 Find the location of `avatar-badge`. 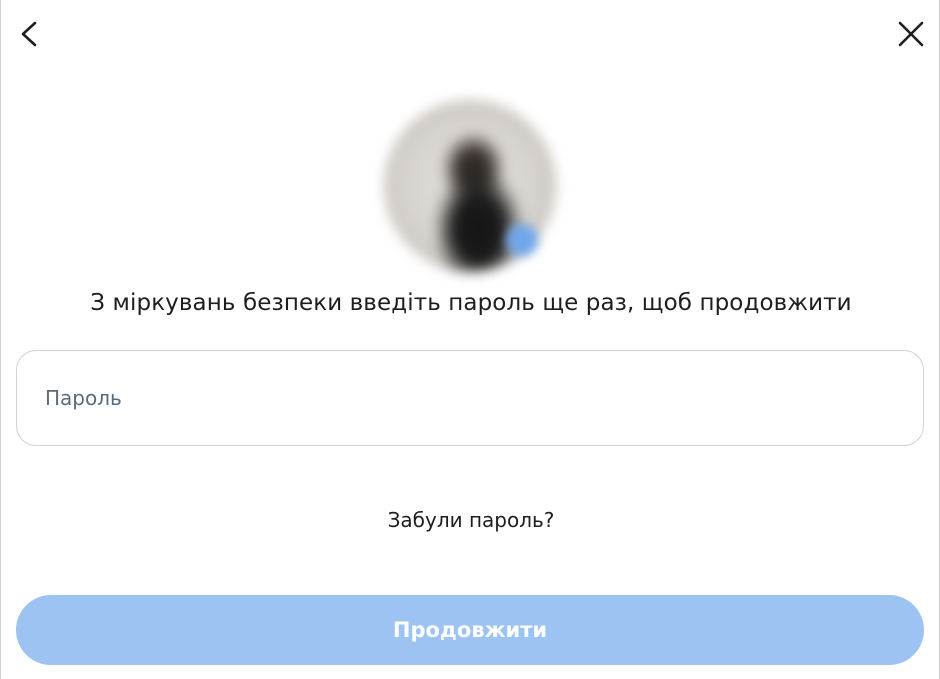

avatar-badge is located at coordinates (522, 240).